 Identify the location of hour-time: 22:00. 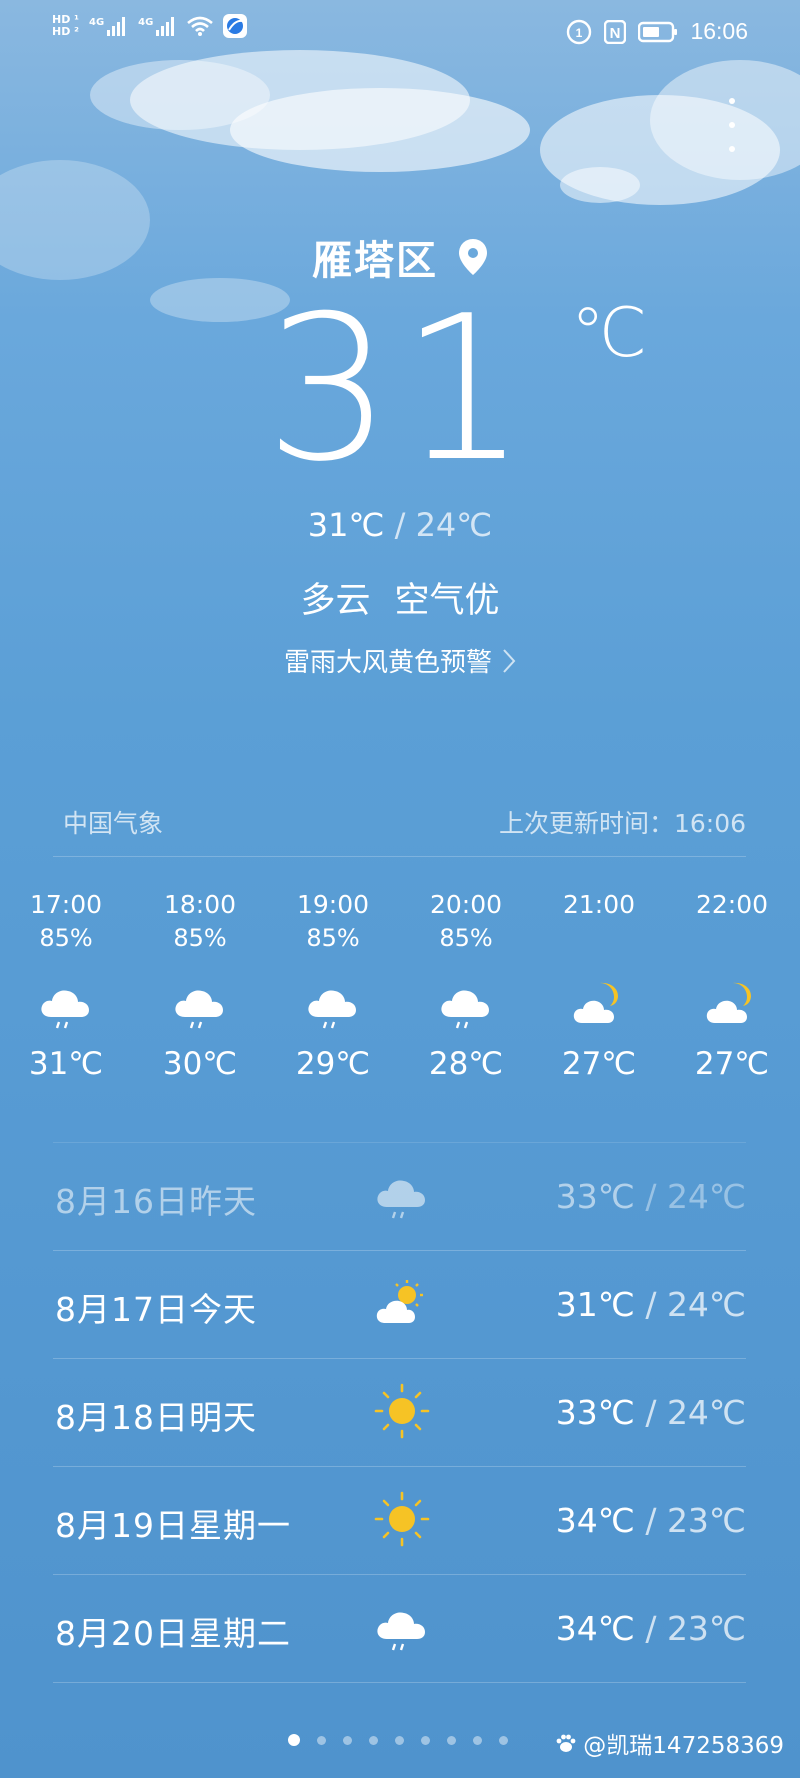
(732, 904).